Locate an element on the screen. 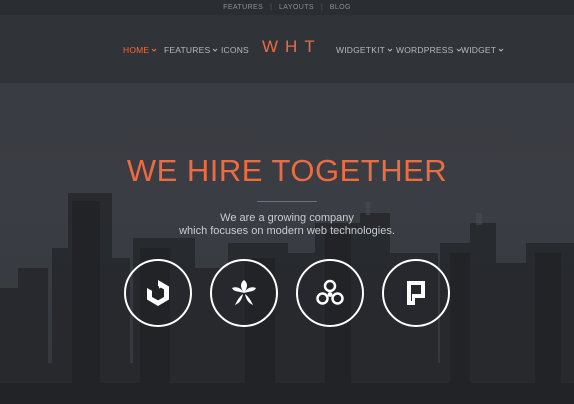  site-logo: WHT is located at coordinates (292, 47).